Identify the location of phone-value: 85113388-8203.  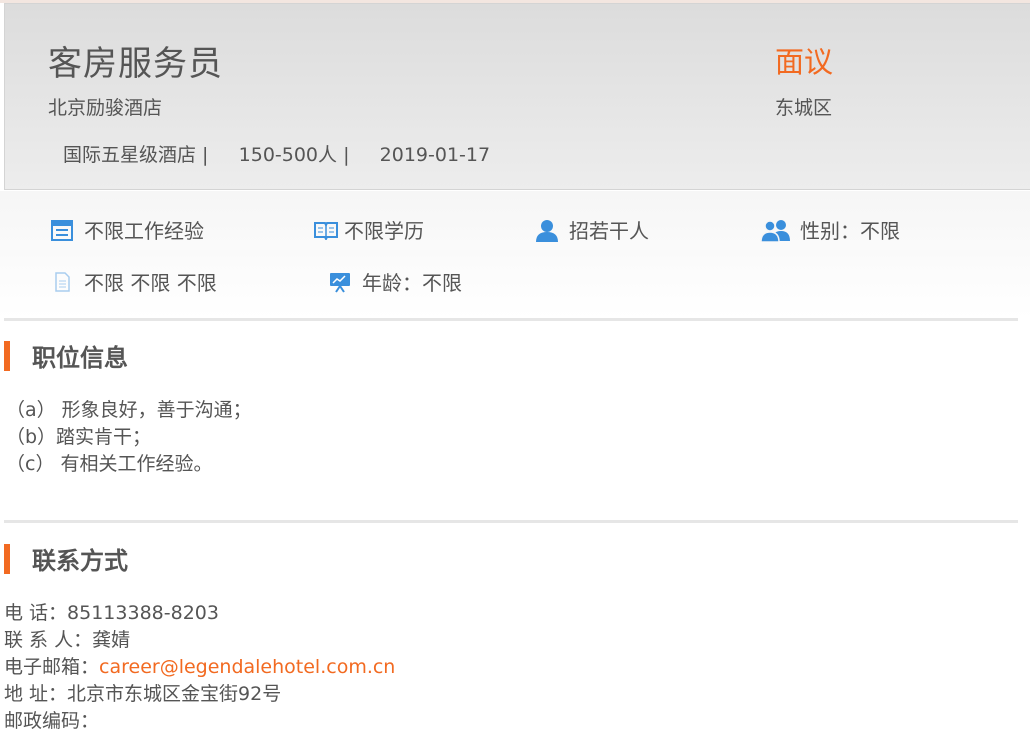
(143, 613).